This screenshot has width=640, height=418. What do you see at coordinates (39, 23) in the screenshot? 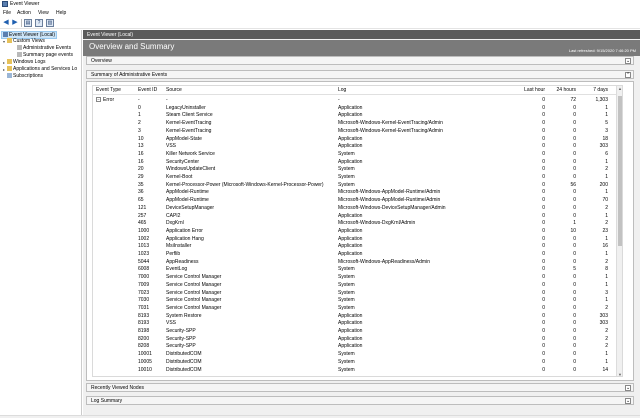
I see `help-icon: ?` at bounding box center [39, 23].